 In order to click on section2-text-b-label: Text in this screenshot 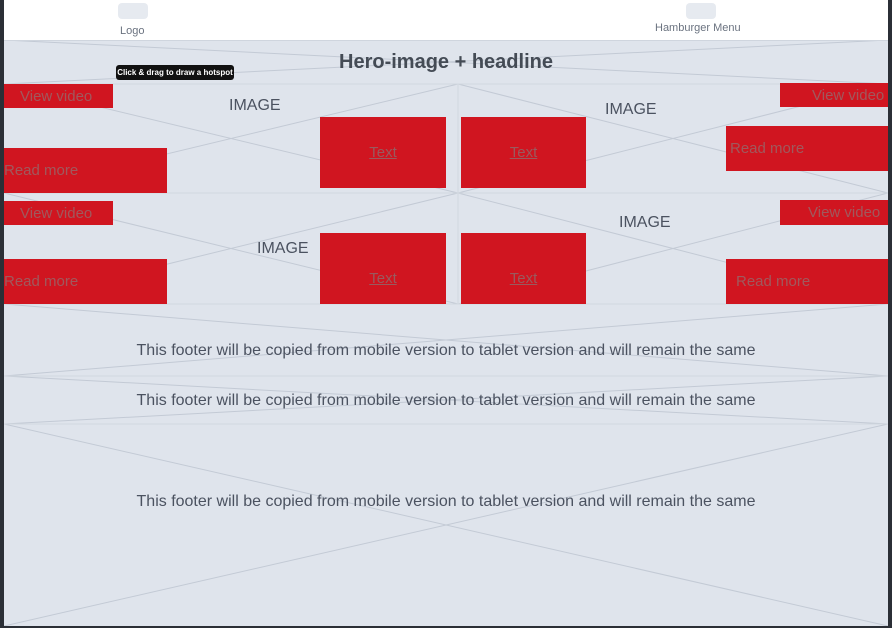, I will do `click(523, 278)`.